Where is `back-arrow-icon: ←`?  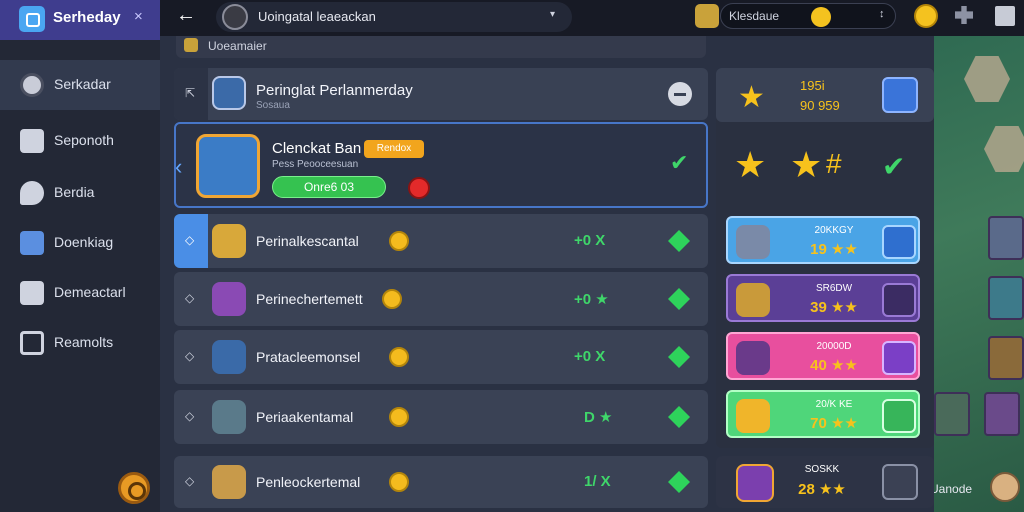 back-arrow-icon: ← is located at coordinates (186, 15).